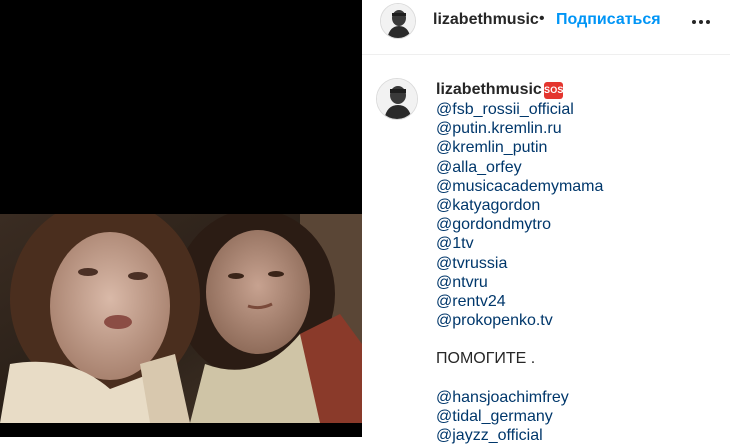  Describe the element at coordinates (553, 90) in the screenshot. I see `sos-emoji-badge: SOS` at that location.